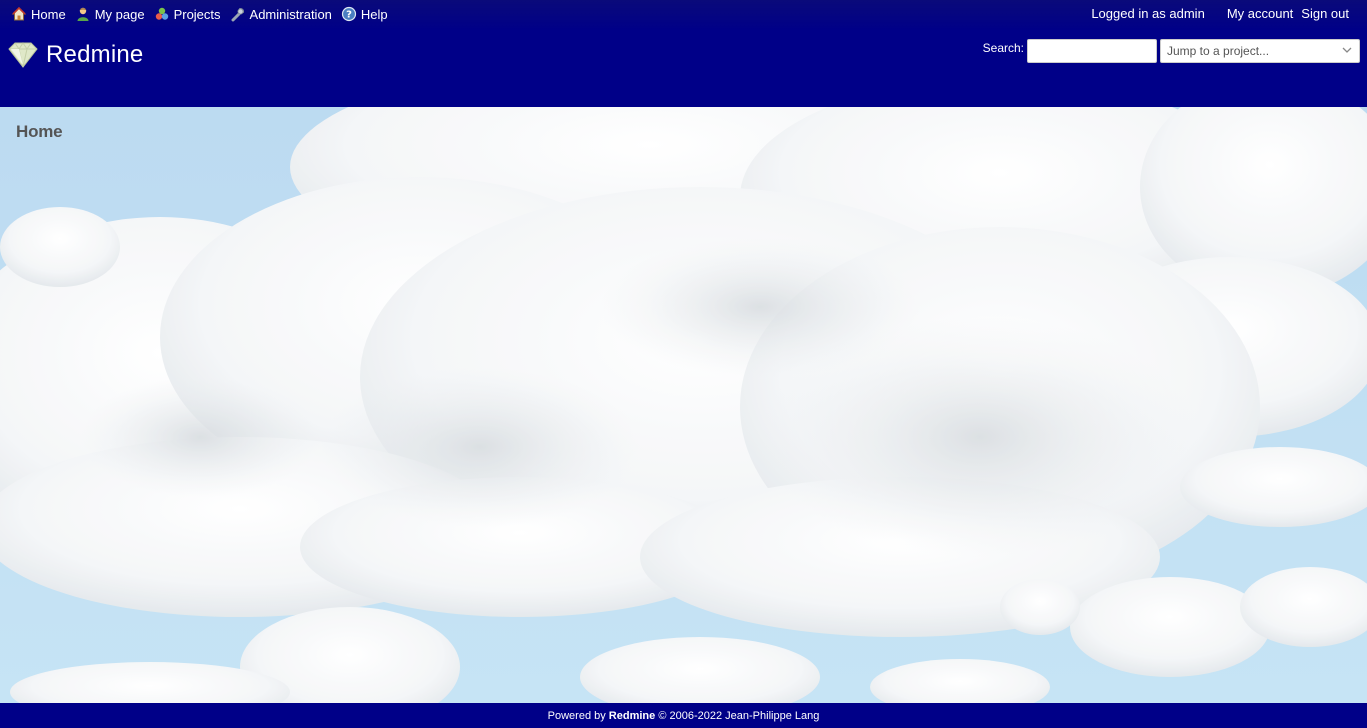  Describe the element at coordinates (739, 716) in the screenshot. I see `footer-copyright: © 2006-2022 Jean-Philippe Lang` at that location.